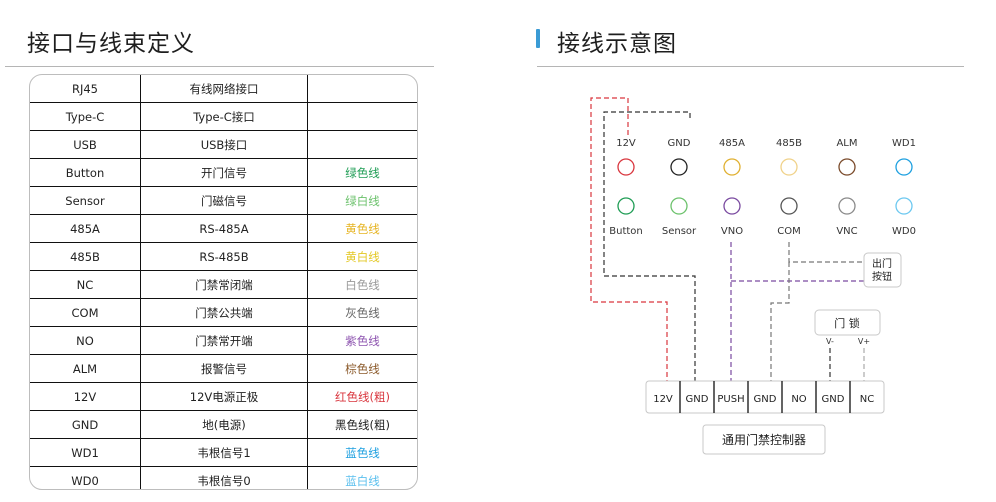  What do you see at coordinates (649, 246) in the screenshot?
I see `wire-gnd` at bounding box center [649, 246].